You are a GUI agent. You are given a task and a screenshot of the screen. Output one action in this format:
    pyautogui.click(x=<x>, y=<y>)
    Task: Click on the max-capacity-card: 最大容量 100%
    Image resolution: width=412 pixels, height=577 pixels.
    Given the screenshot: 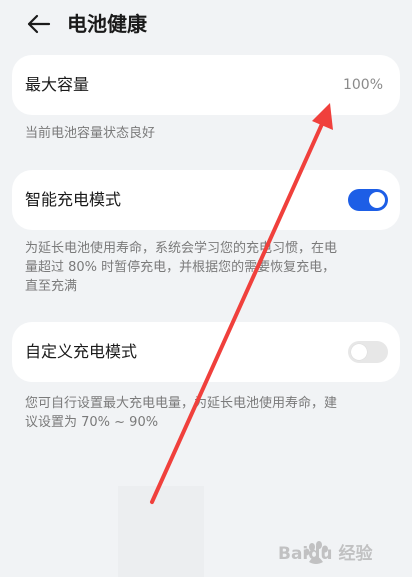 What is the action you would take?
    pyautogui.click(x=206, y=85)
    